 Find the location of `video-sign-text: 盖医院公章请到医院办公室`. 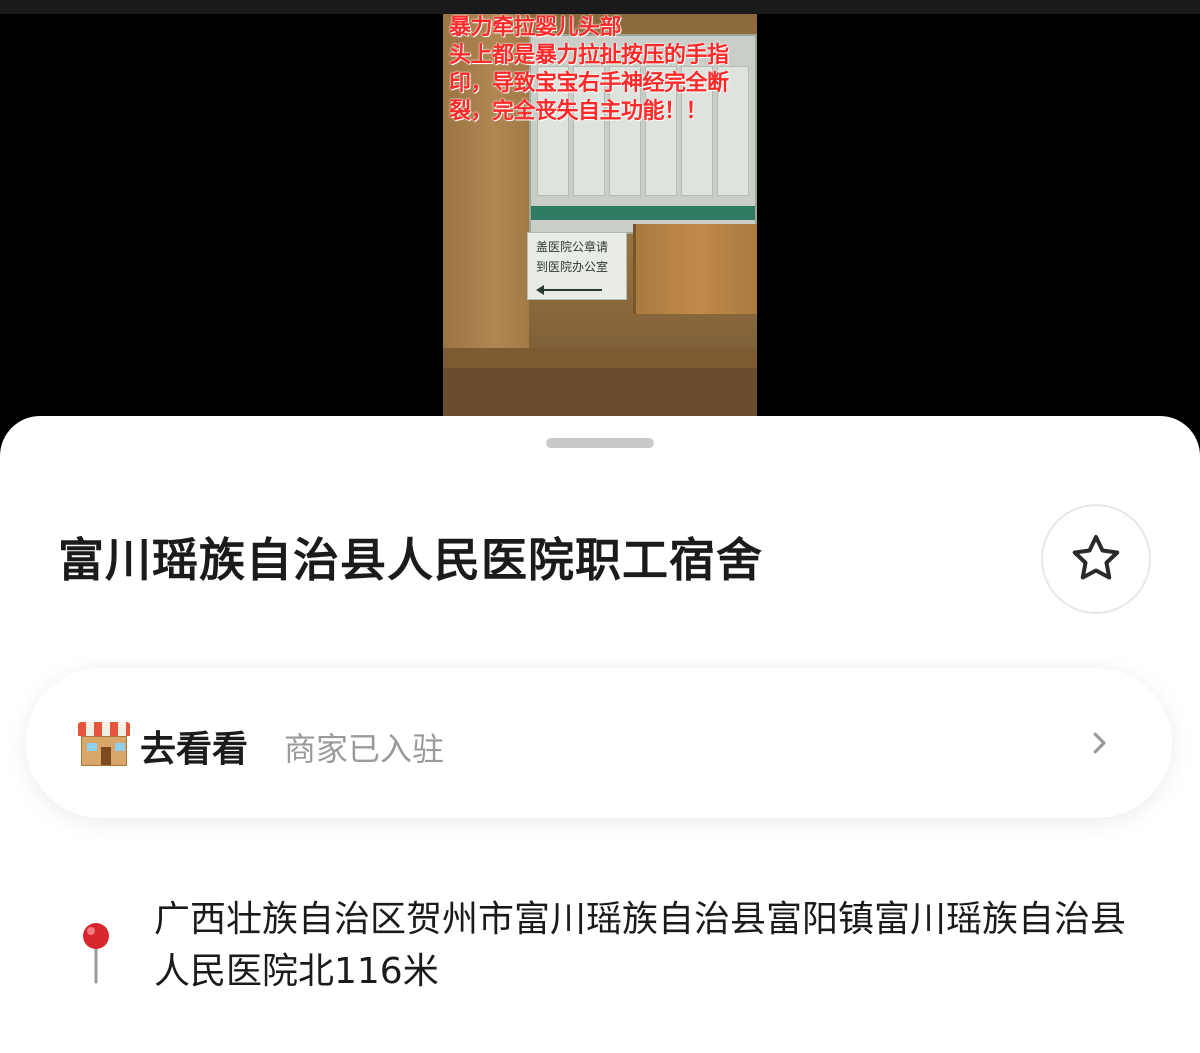

video-sign-text: 盖医院公章请到医院办公室 is located at coordinates (572, 257).